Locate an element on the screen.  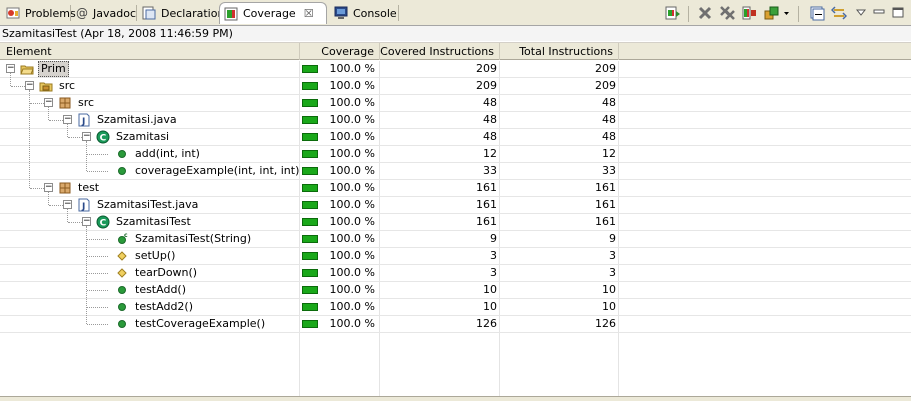
column-header-element: Element is located at coordinates (150, 51).